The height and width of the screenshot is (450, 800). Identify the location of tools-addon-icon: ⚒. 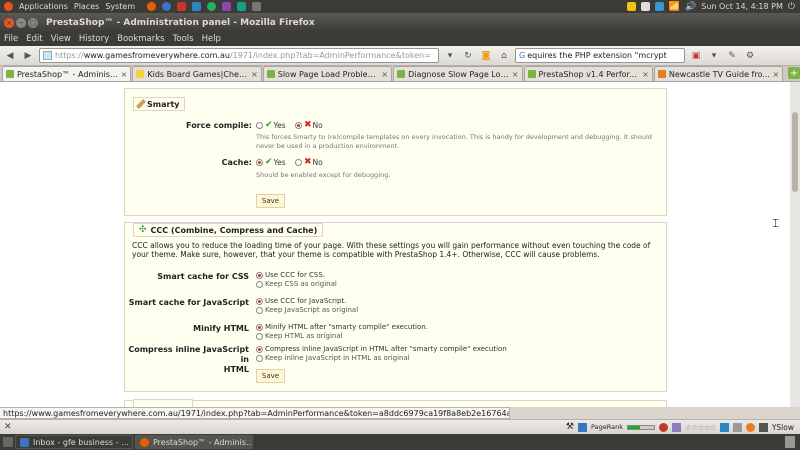
(570, 427).